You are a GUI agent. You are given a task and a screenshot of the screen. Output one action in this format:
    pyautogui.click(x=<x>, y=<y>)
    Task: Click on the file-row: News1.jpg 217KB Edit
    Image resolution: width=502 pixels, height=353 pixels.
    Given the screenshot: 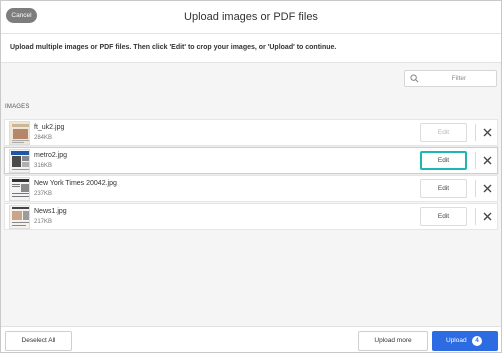 What is the action you would take?
    pyautogui.click(x=251, y=216)
    